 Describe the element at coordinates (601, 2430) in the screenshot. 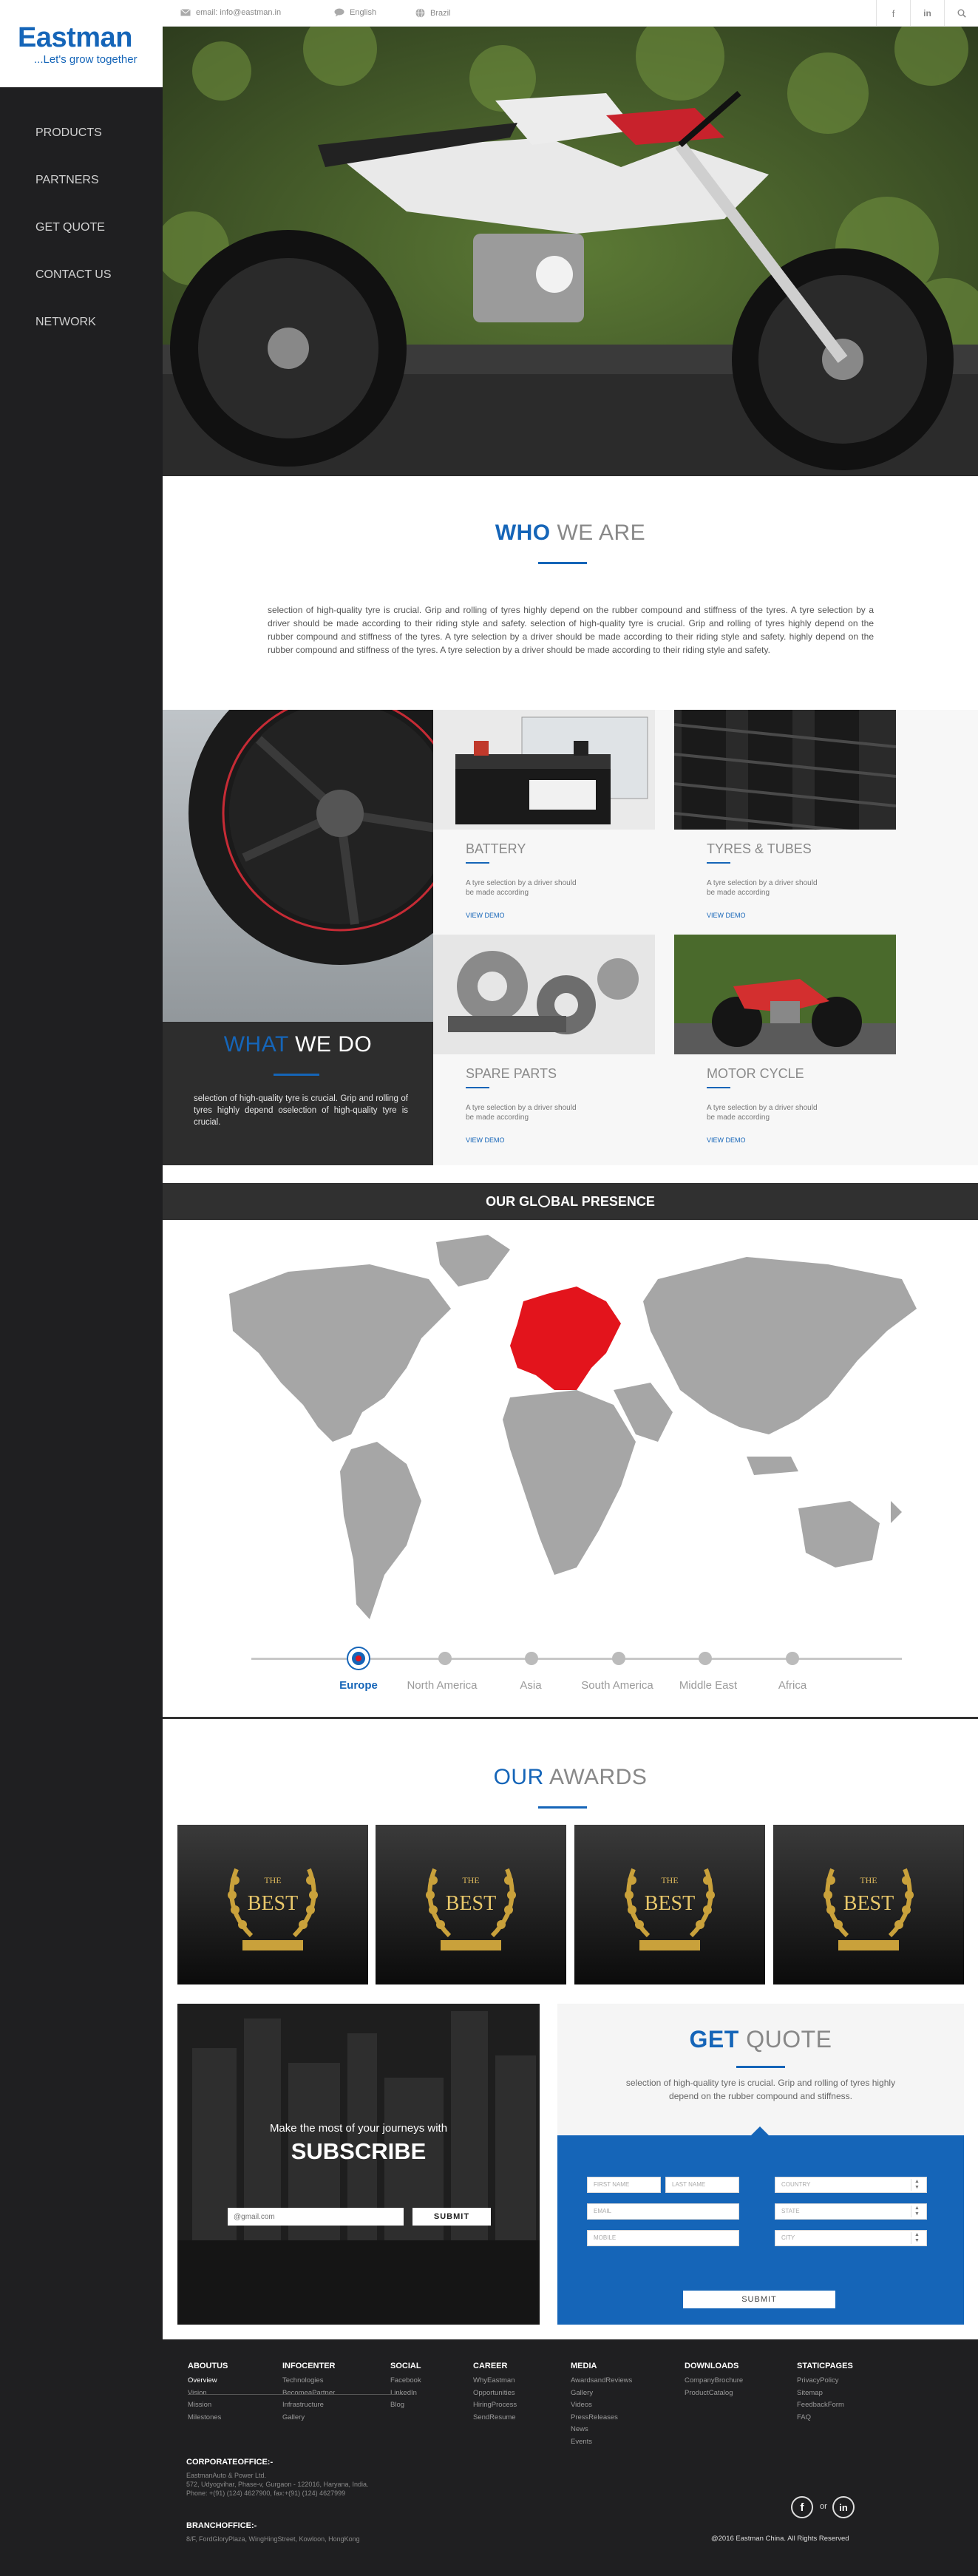

I see `footer-link: News` at that location.